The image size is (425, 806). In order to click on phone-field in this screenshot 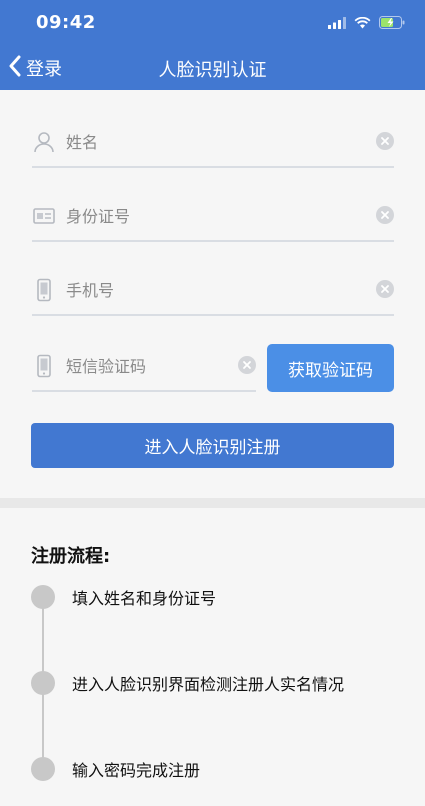, I will do `click(213, 292)`.